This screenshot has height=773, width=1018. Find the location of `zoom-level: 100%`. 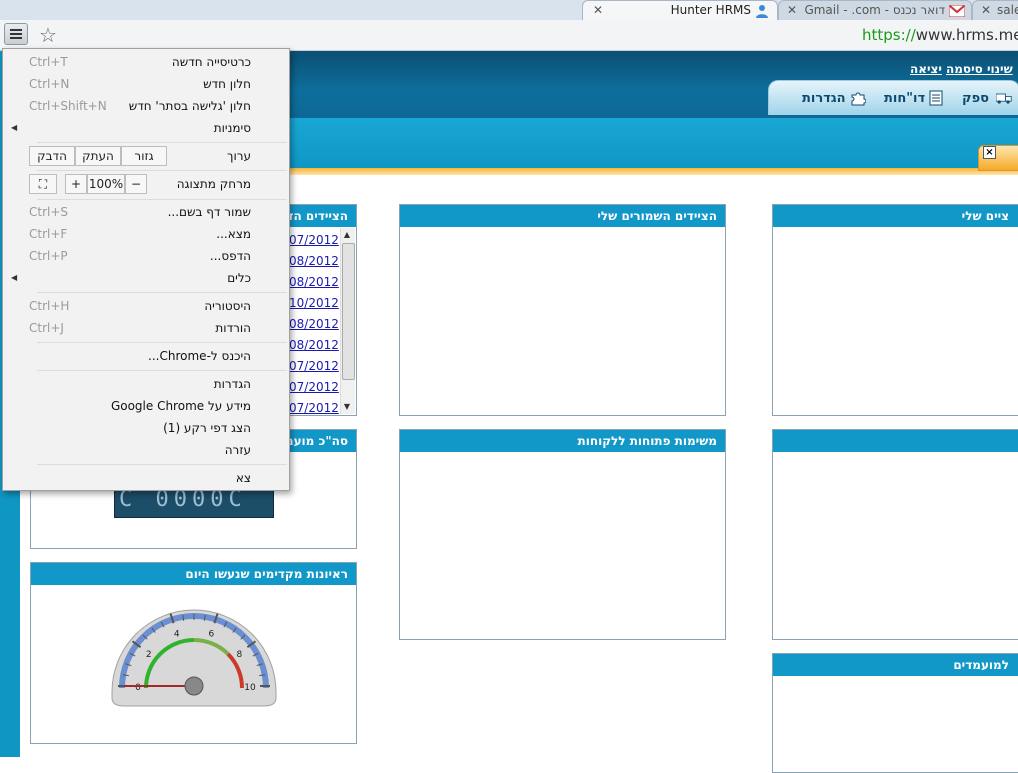

zoom-level: 100% is located at coordinates (106, 184).